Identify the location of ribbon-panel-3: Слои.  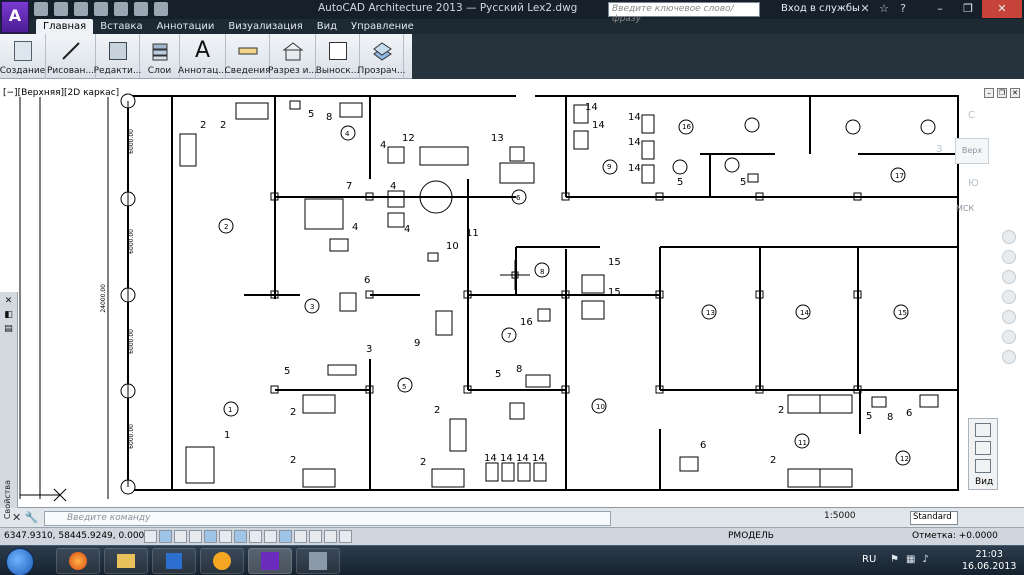
(160, 56).